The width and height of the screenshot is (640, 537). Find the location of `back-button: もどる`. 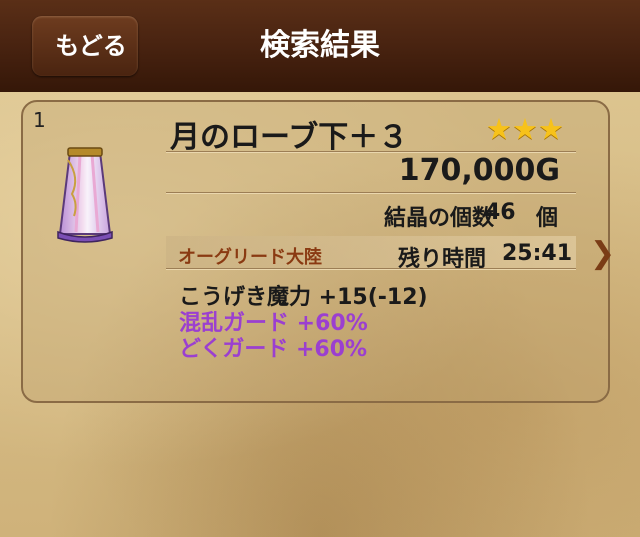

back-button: もどる is located at coordinates (85, 46).